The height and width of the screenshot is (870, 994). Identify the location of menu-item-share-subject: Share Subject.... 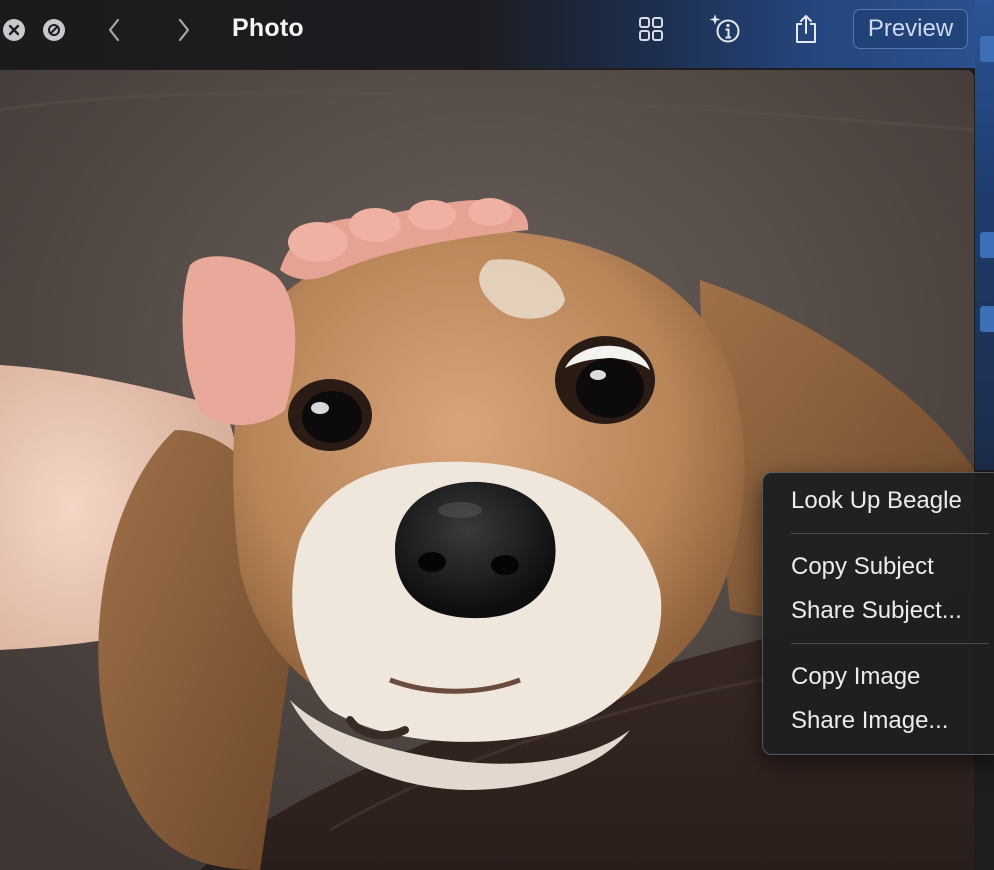
(878, 611).